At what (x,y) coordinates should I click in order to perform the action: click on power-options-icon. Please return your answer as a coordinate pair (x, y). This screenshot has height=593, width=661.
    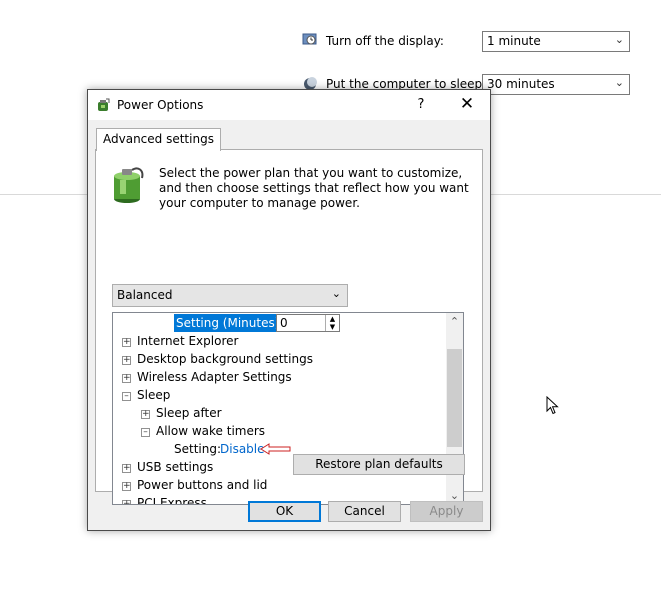
    Looking at the image, I should click on (104, 105).